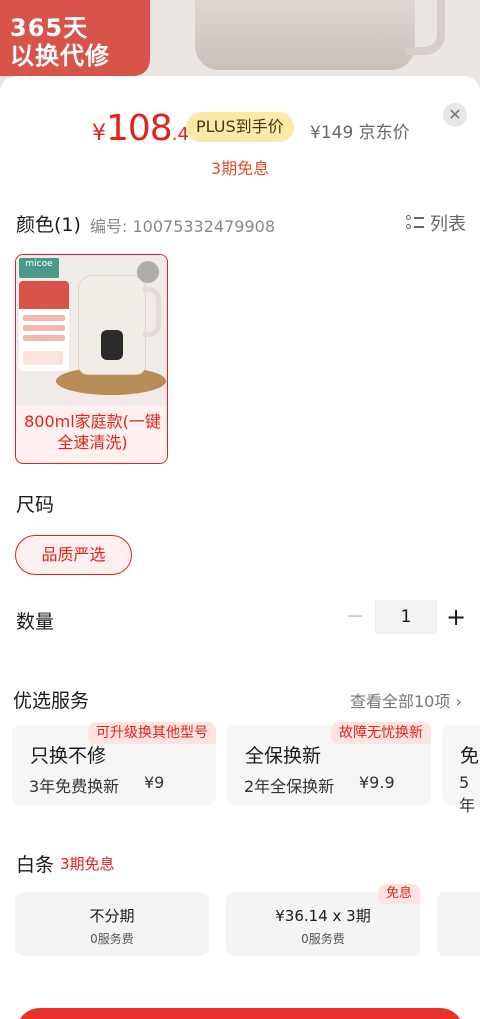  I want to click on service-name: 免, so click(470, 756).